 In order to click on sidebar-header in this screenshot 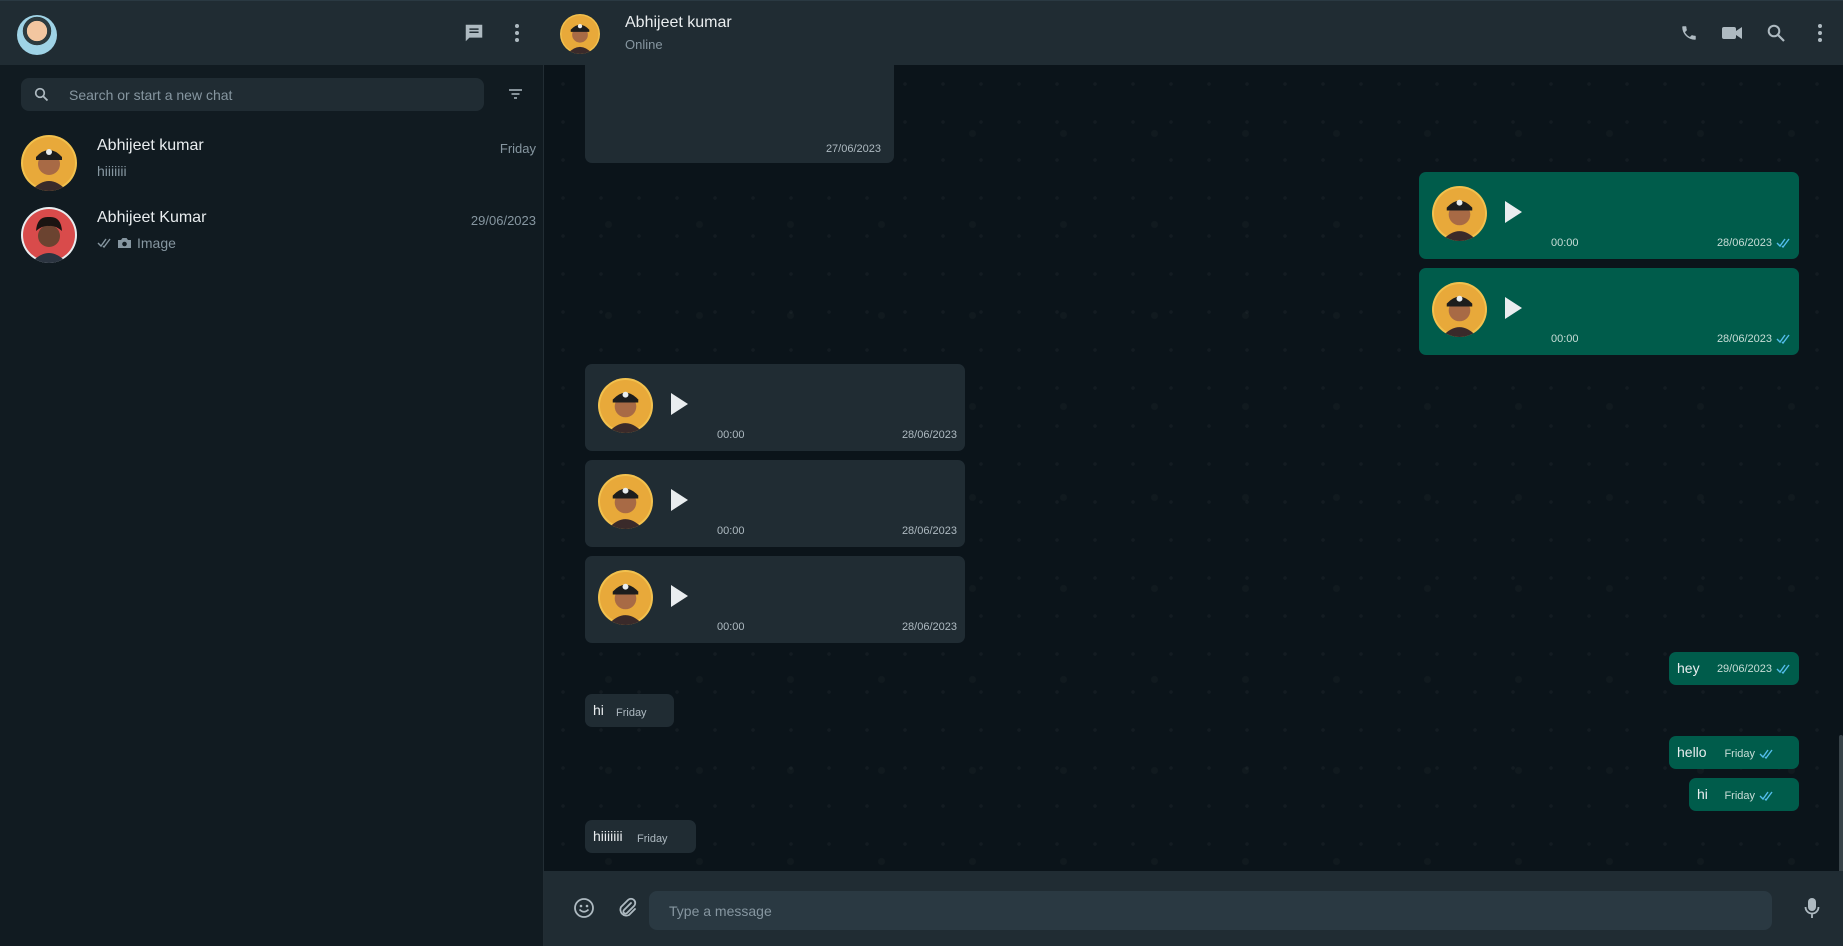, I will do `click(272, 33)`.